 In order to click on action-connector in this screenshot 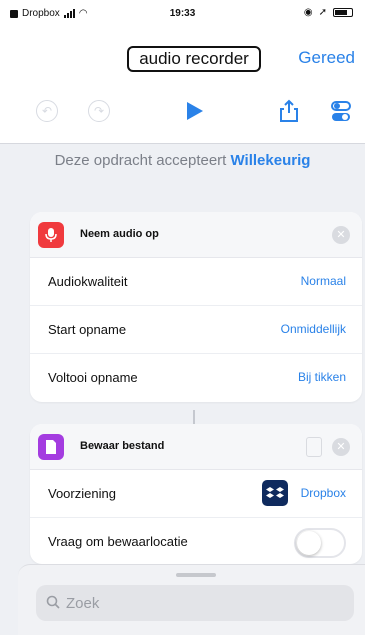, I will do `click(194, 417)`.